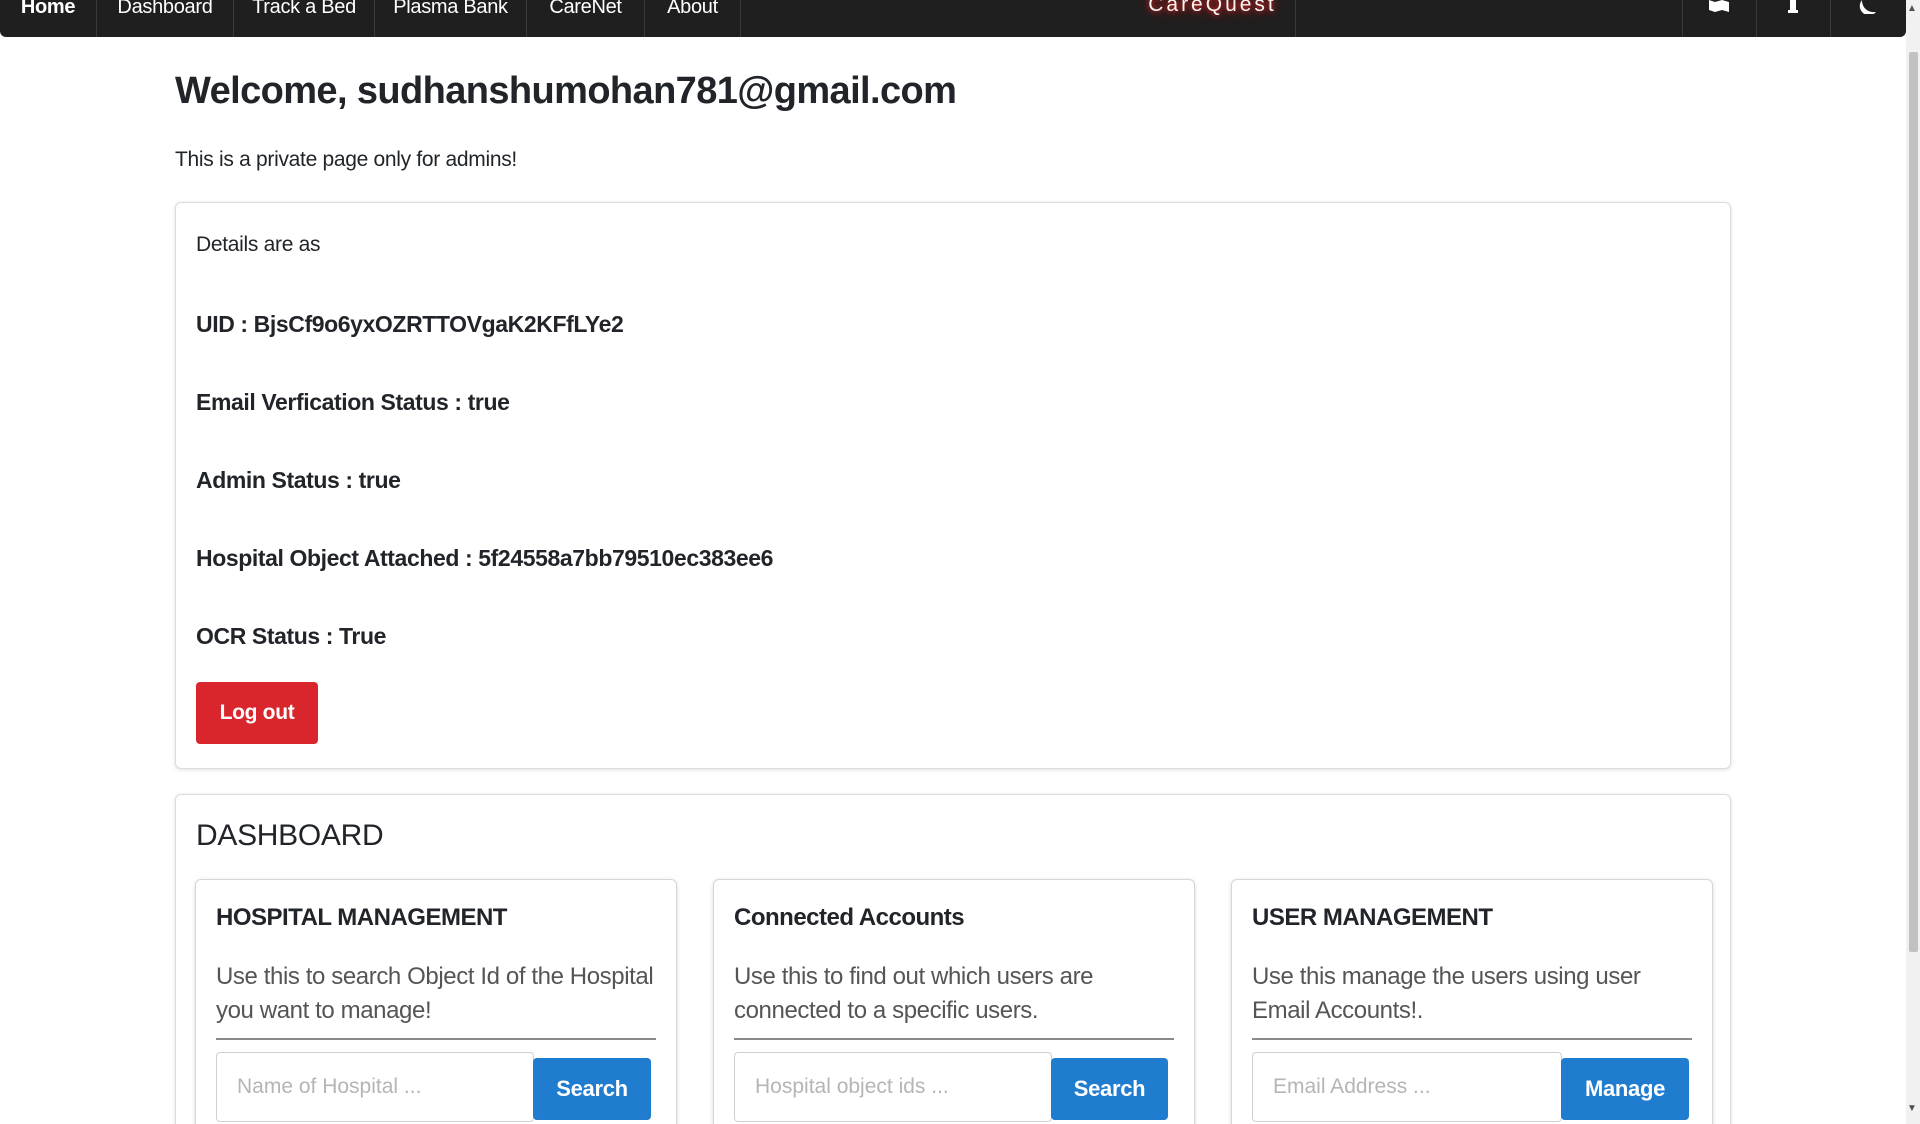  I want to click on dashboard-title: DASHBOARD, so click(290, 835).